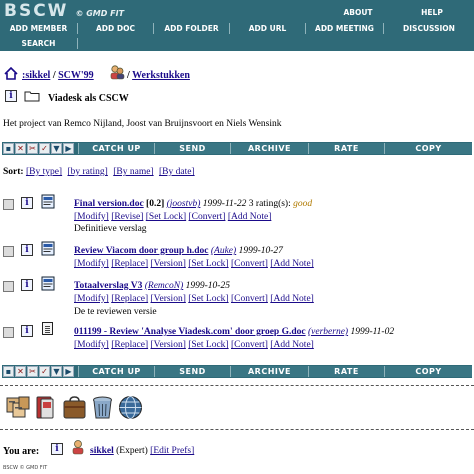 The width and height of the screenshot is (474, 474). Describe the element at coordinates (36, 75) in the screenshot. I see `breadcrumb-home: :sikkel` at that location.